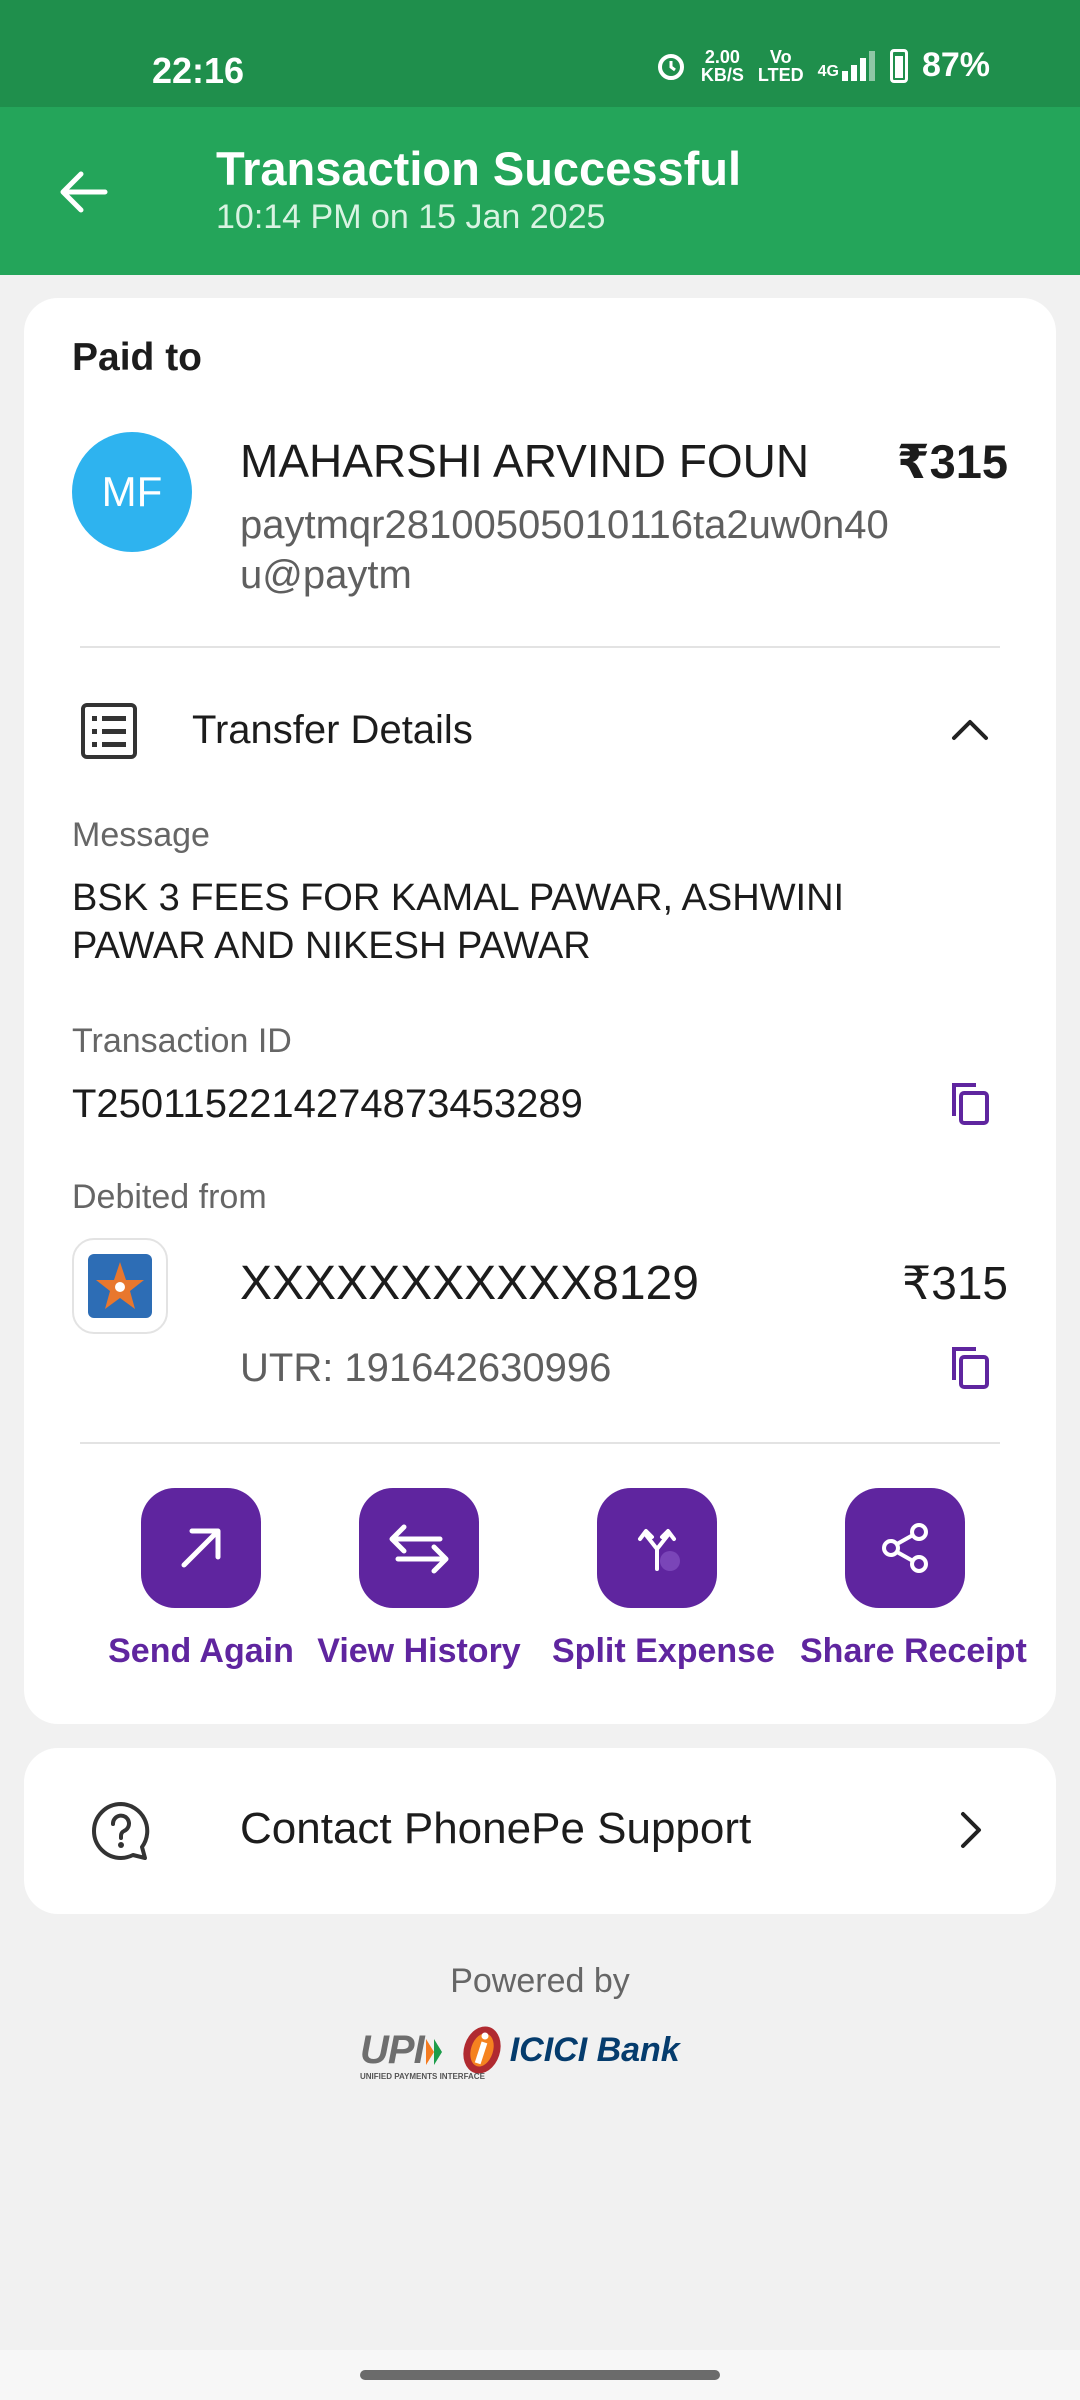 The width and height of the screenshot is (1080, 2400). What do you see at coordinates (954, 1283) in the screenshot?
I see `debit-amount: ₹315` at bounding box center [954, 1283].